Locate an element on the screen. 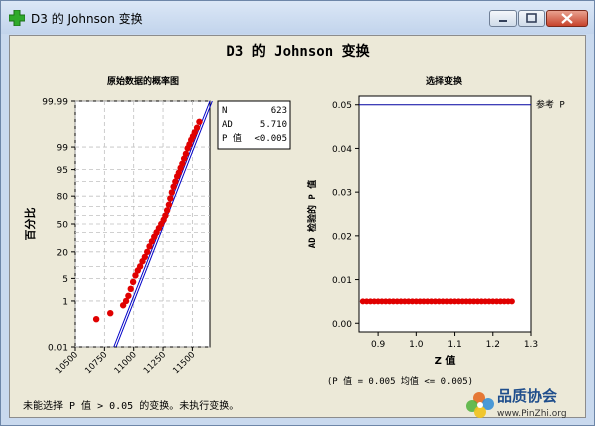 This screenshot has width=595, height=426. prob-y-tick-label: 50 is located at coordinates (63, 226).